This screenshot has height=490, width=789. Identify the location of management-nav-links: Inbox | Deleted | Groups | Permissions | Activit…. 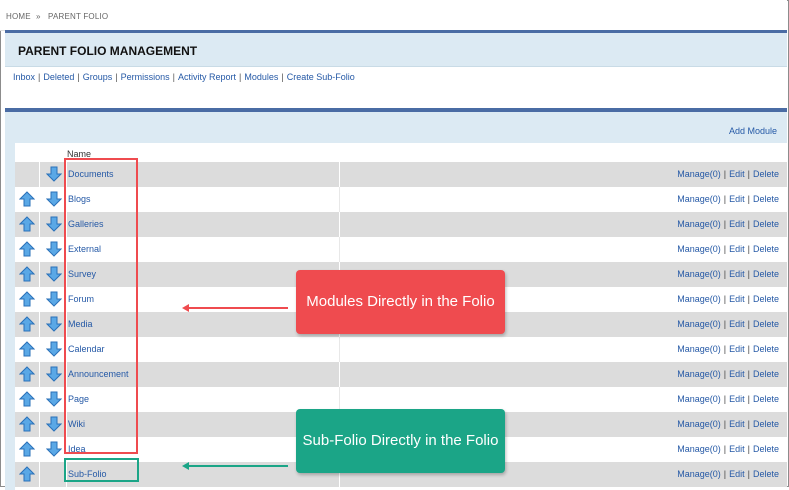
(184, 77).